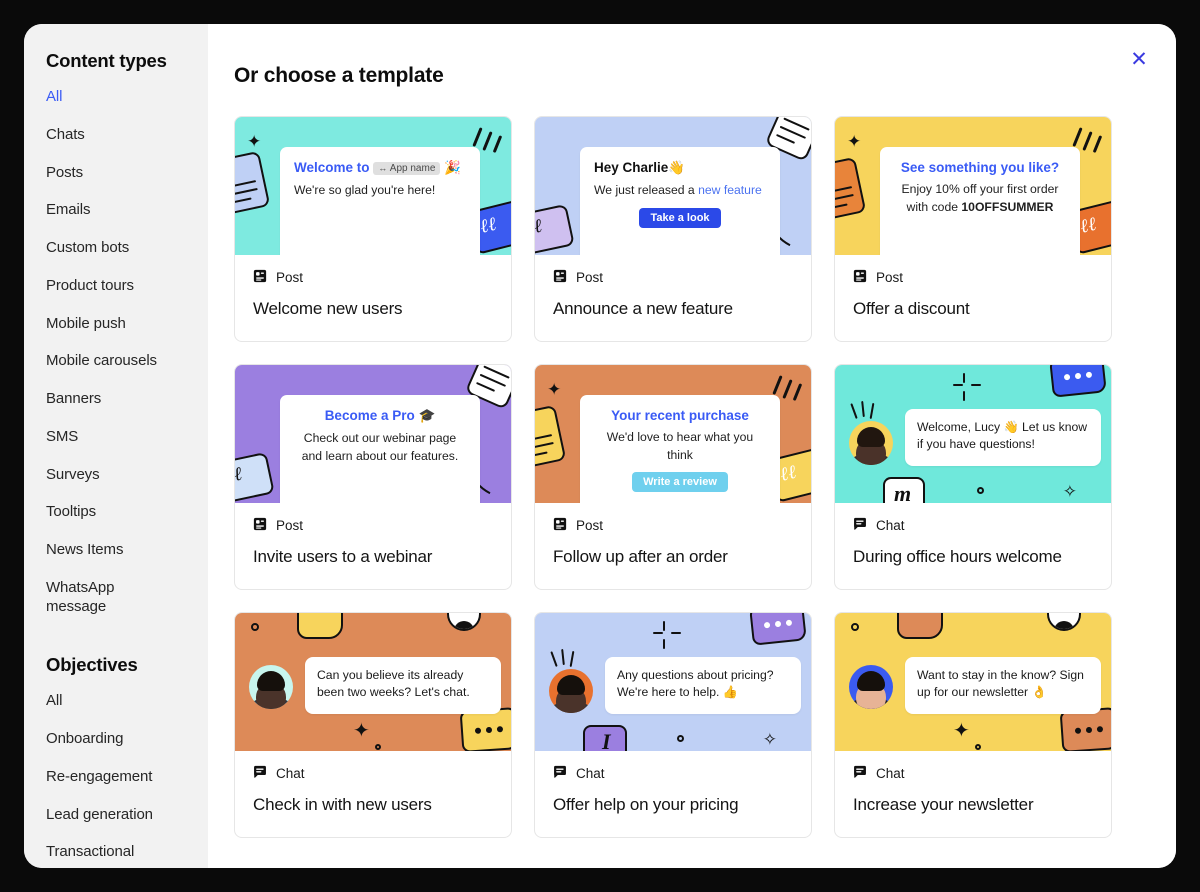 This screenshot has height=892, width=1200. I want to click on sidebar-item-tooltips: Tooltips, so click(116, 512).